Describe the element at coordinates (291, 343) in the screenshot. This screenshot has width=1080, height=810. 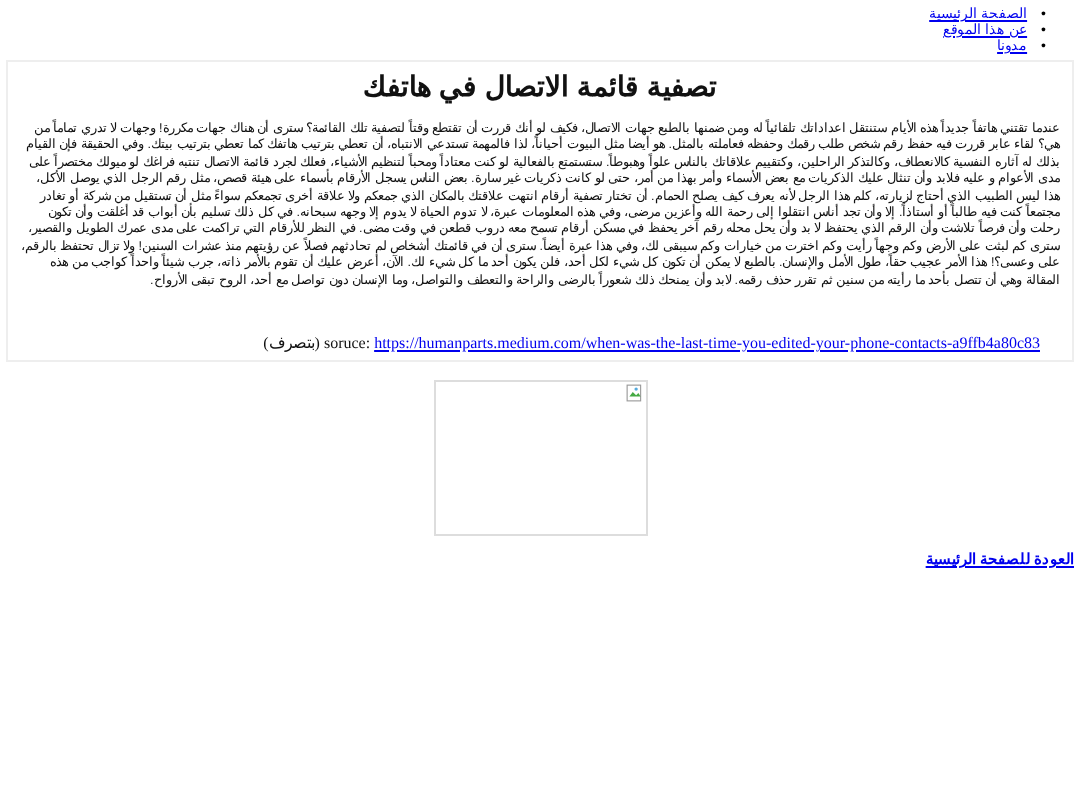
I see `source-note: (بتصرف)` at that location.